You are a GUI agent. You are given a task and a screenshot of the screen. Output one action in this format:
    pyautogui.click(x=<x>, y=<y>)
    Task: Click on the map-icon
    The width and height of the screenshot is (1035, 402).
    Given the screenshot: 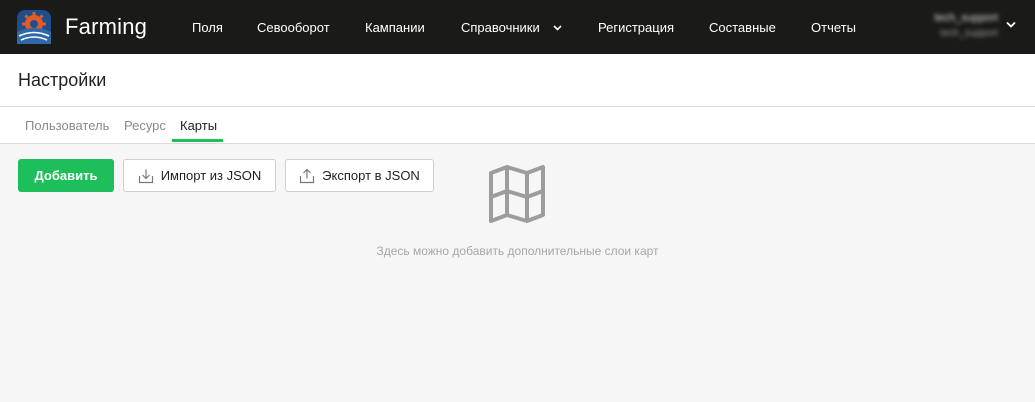 What is the action you would take?
    pyautogui.click(x=517, y=194)
    